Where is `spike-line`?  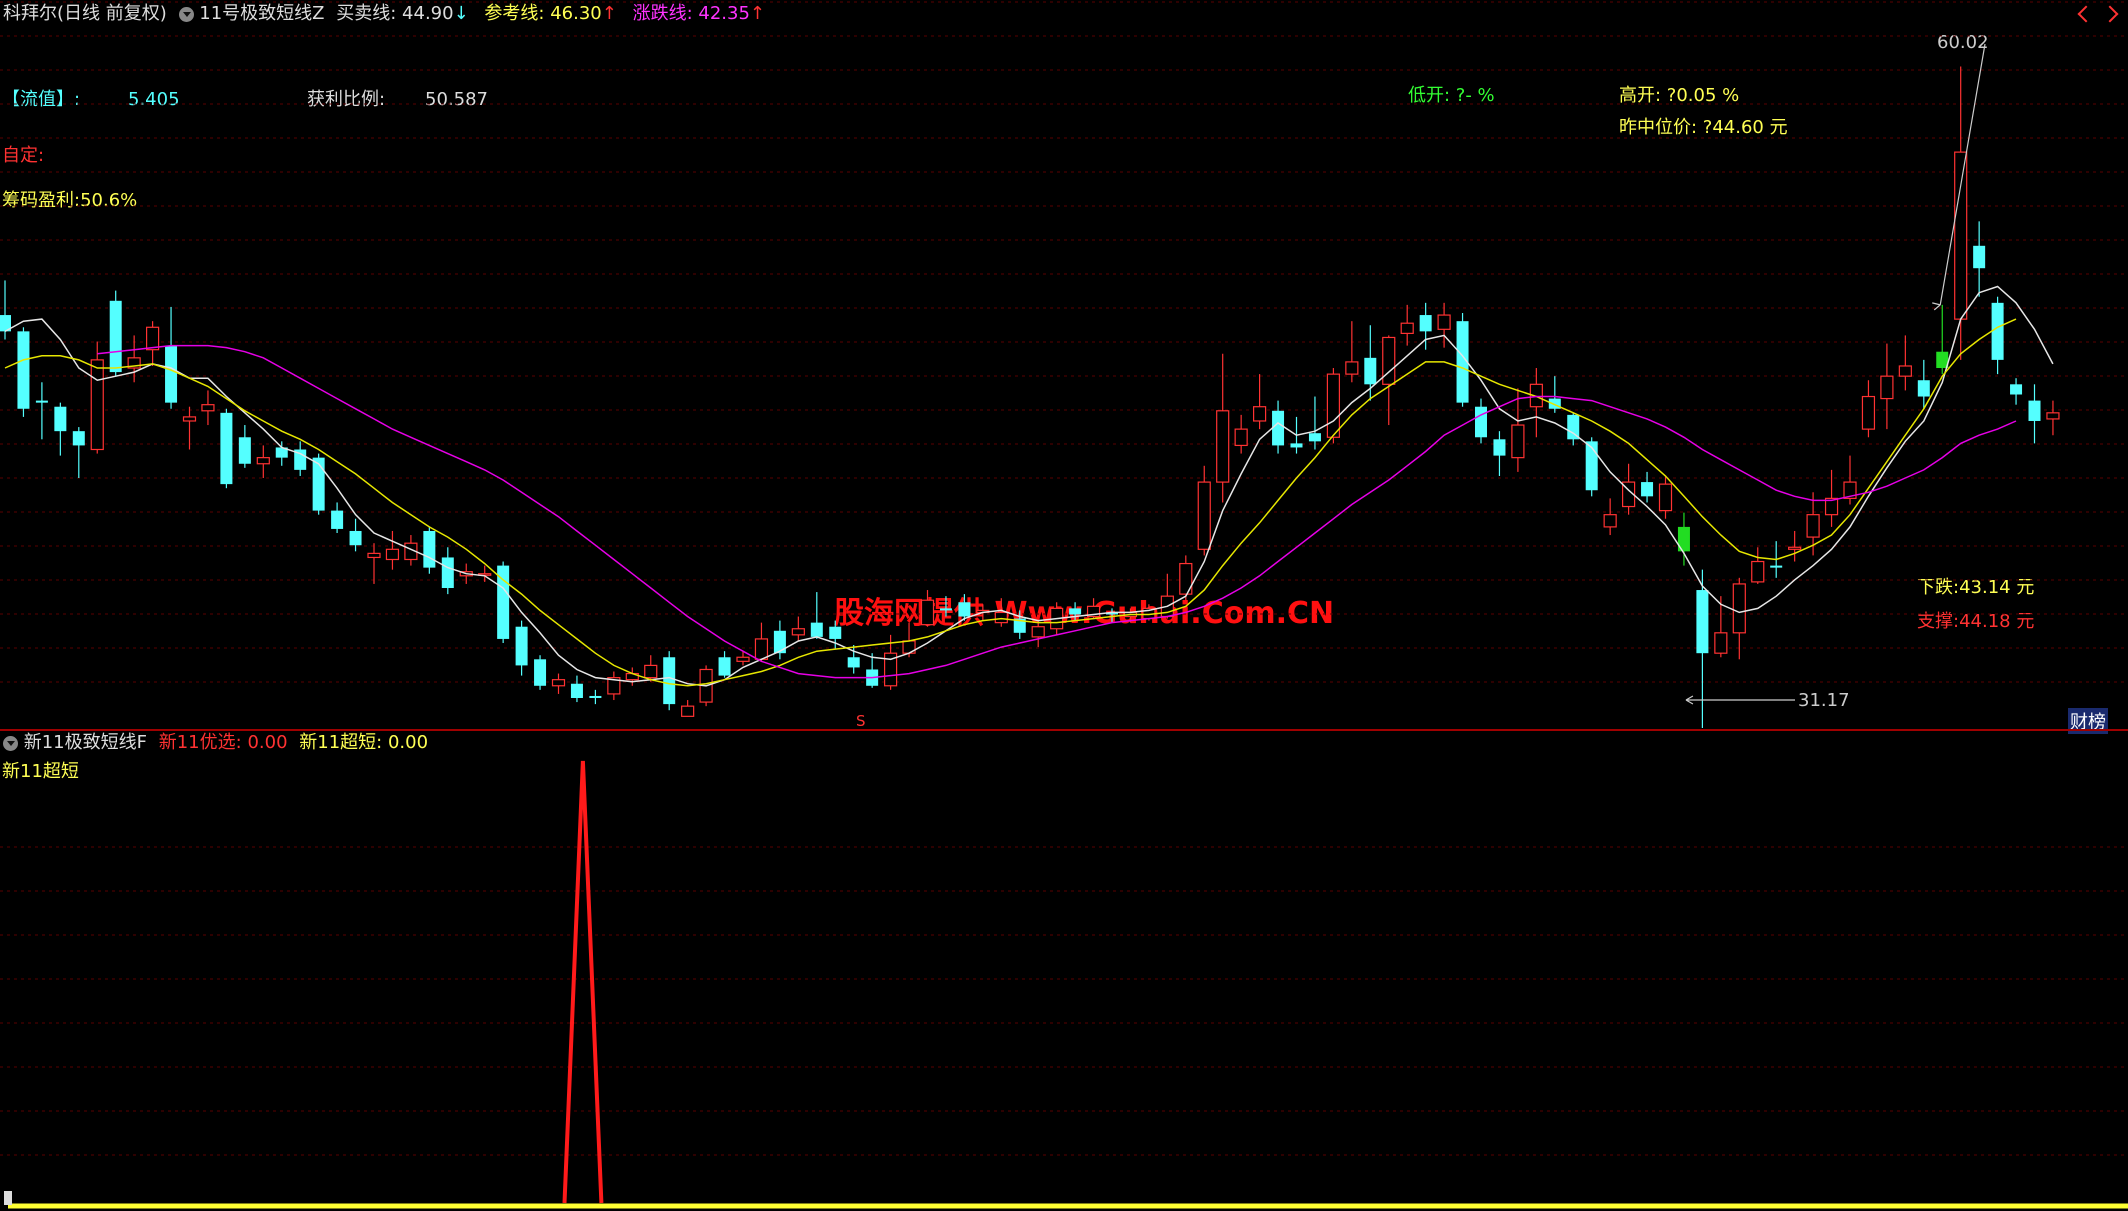 spike-line is located at coordinates (583, 982).